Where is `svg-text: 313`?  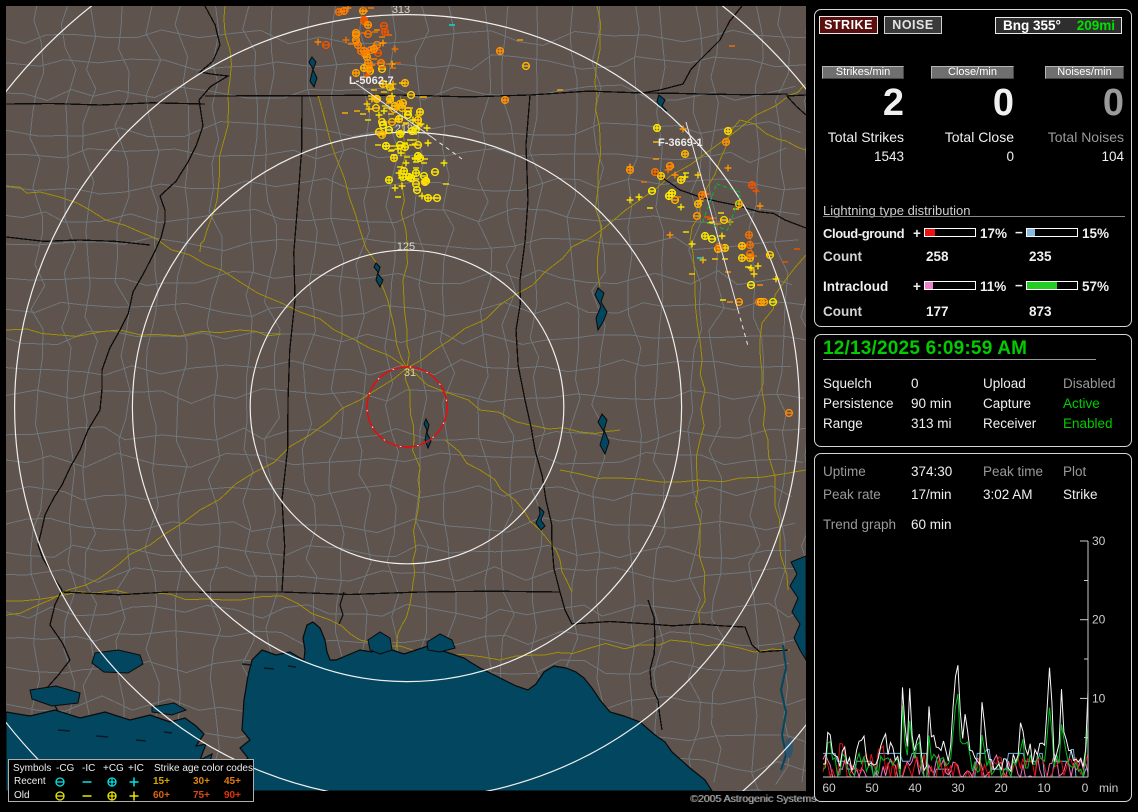 svg-text: 313 is located at coordinates (401, 11).